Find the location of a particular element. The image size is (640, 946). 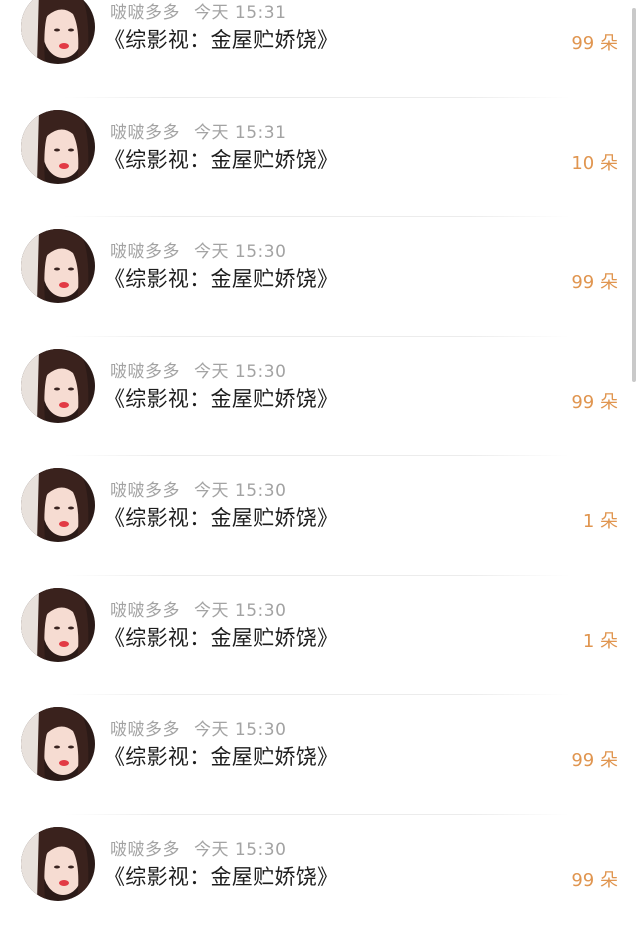

scrollbar is located at coordinates (634, 195).